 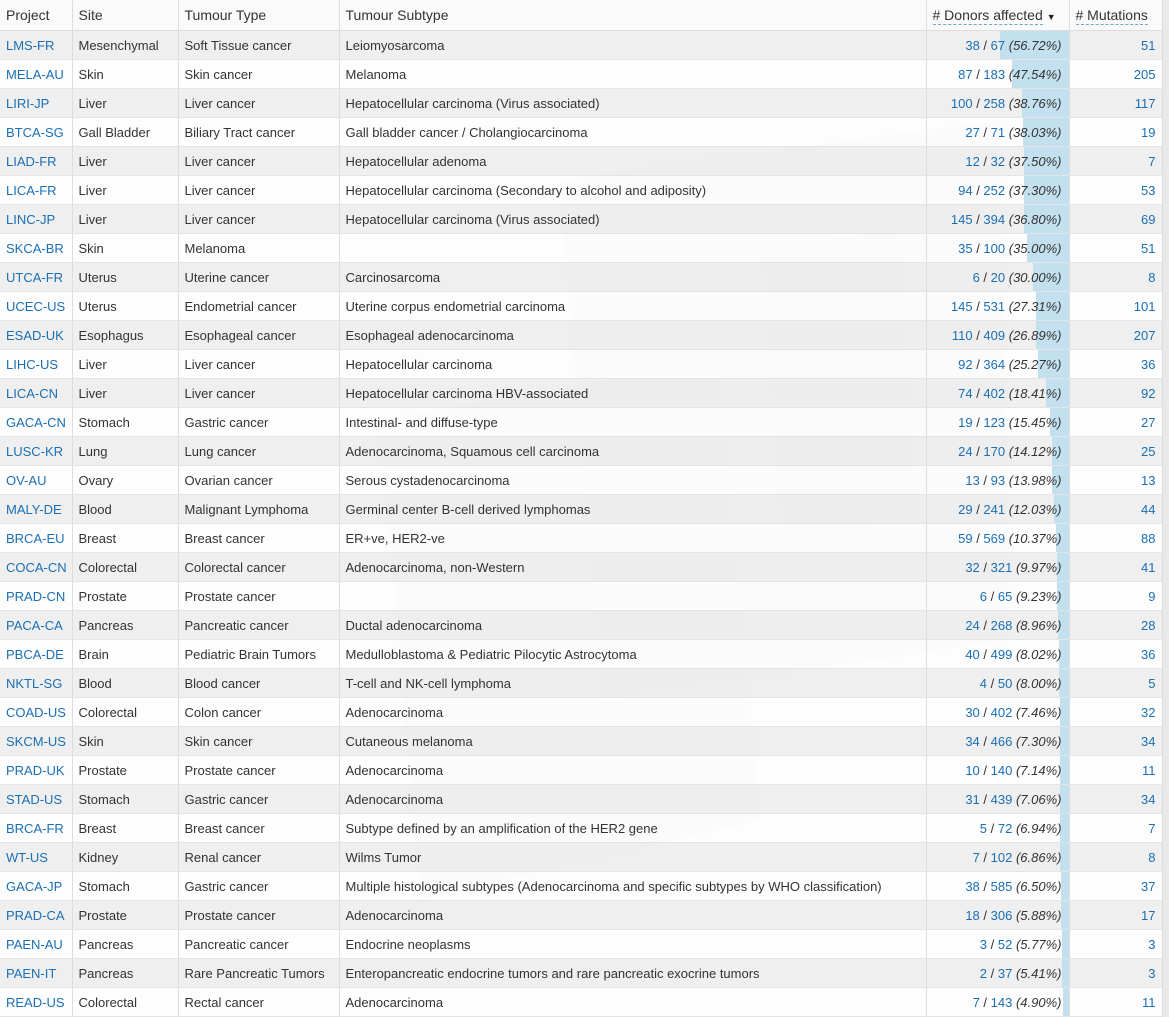 What do you see at coordinates (965, 422) in the screenshot?
I see `affected-donors-link: 19` at bounding box center [965, 422].